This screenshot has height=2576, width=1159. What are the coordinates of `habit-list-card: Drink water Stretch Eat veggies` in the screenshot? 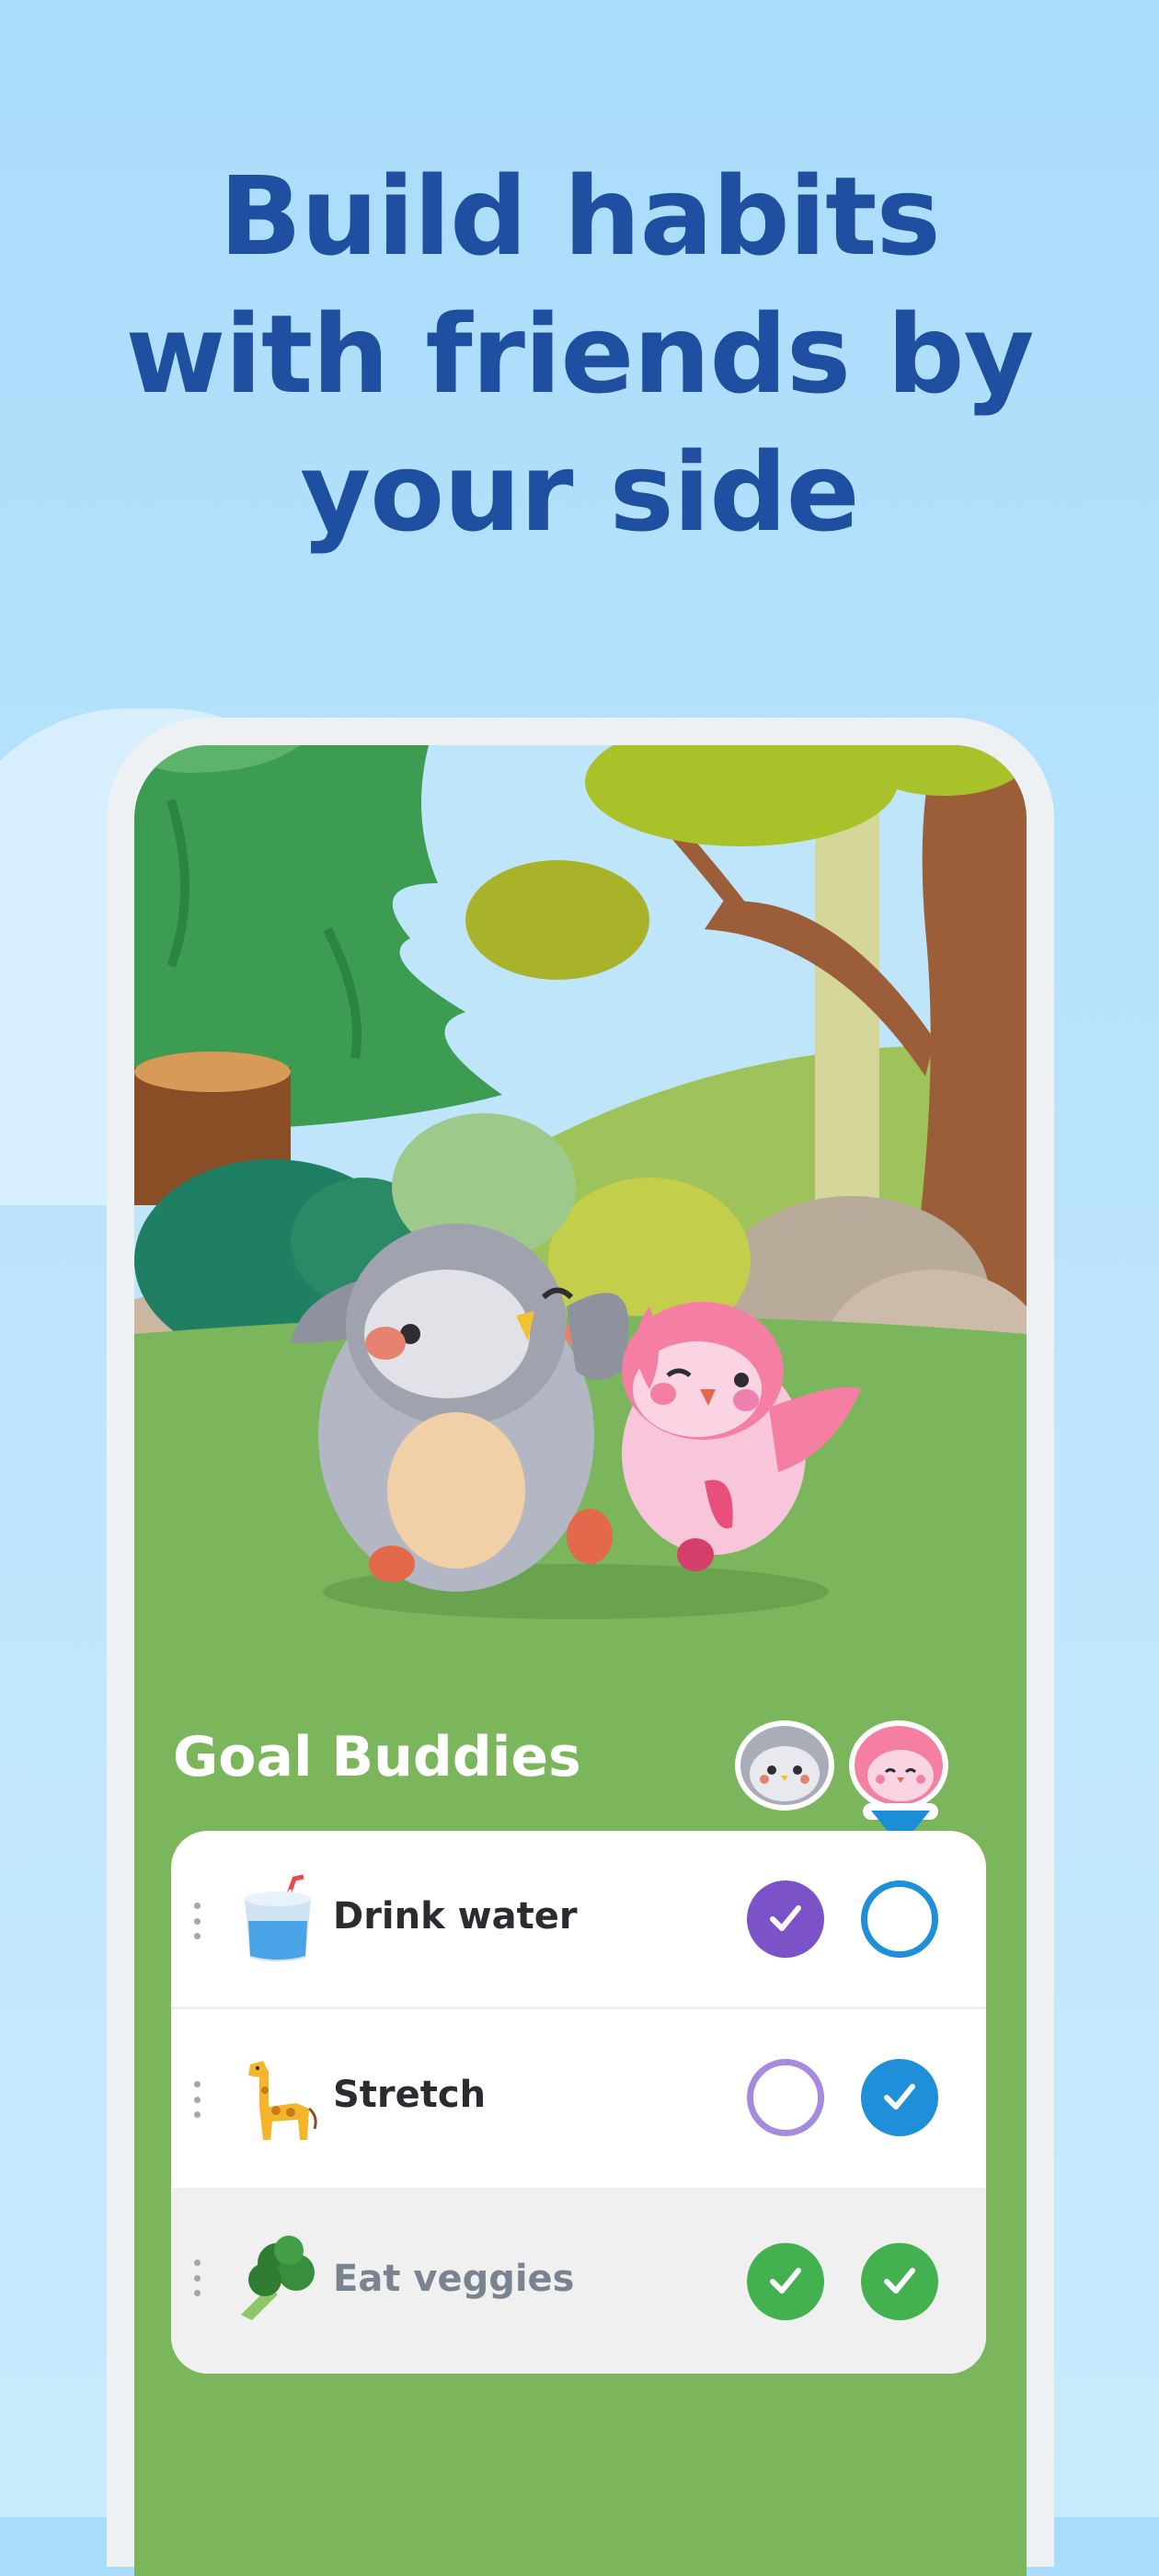 It's located at (578, 2102).